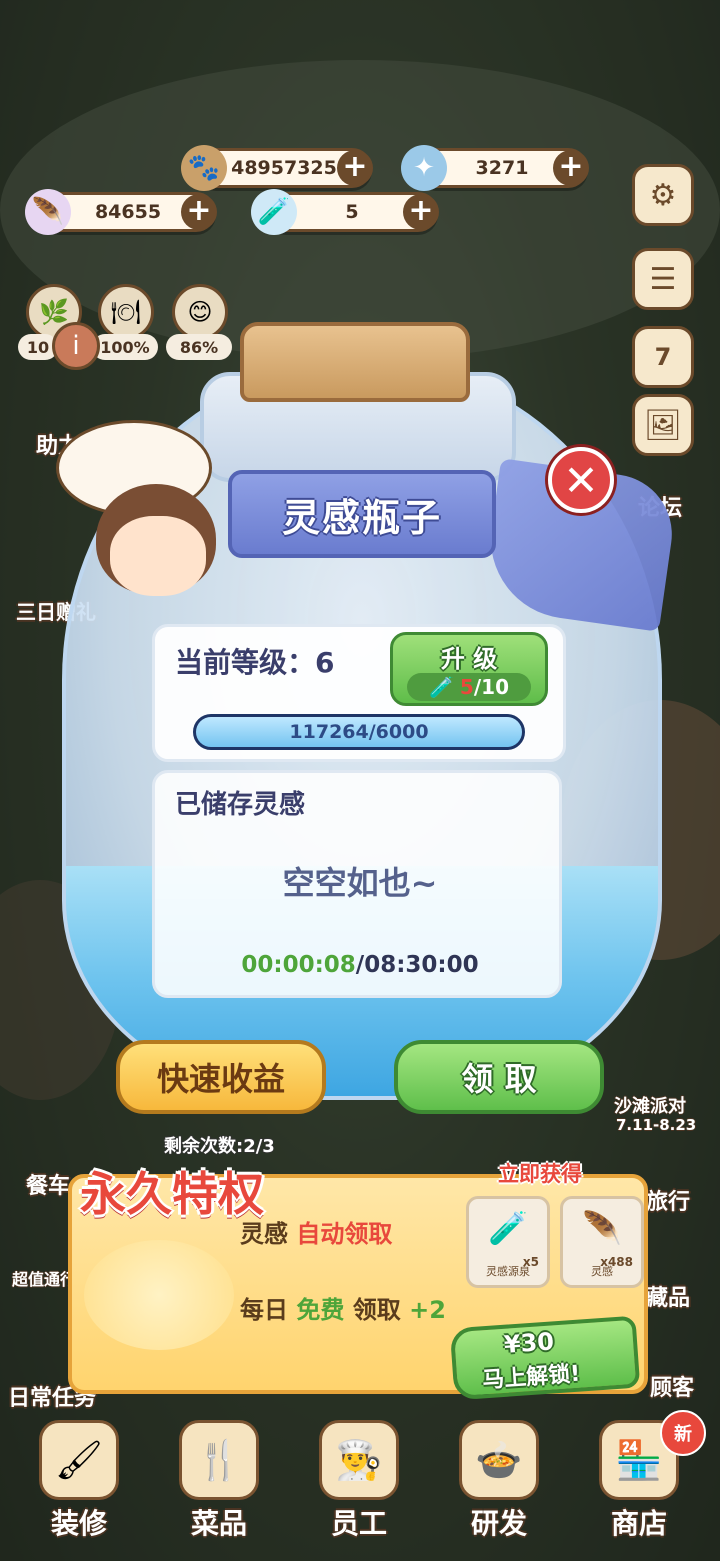  Describe the element at coordinates (78, 1523) in the screenshot. I see `nav-decor-label: 装修` at that location.